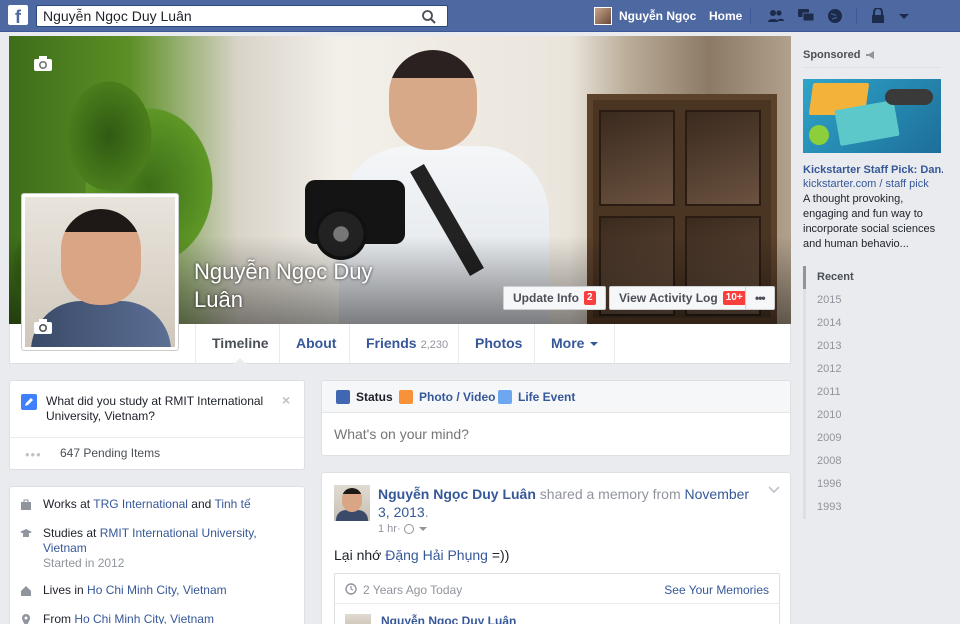 Image resolution: width=960 pixels, height=624 pixels. What do you see at coordinates (725, 16) in the screenshot?
I see `home-link: Home` at bounding box center [725, 16].